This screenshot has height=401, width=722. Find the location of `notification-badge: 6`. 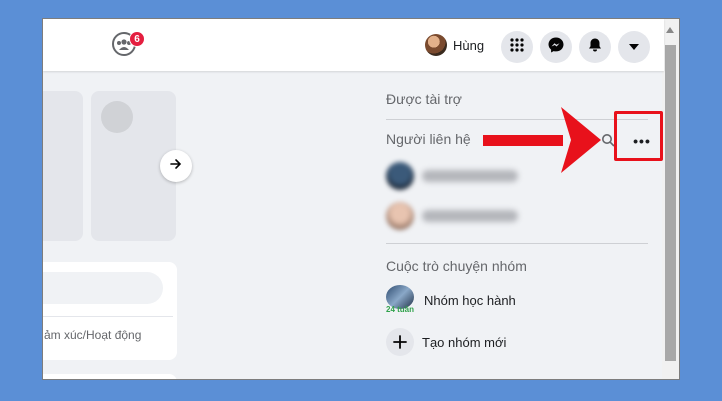

notification-badge: 6 is located at coordinates (137, 39).